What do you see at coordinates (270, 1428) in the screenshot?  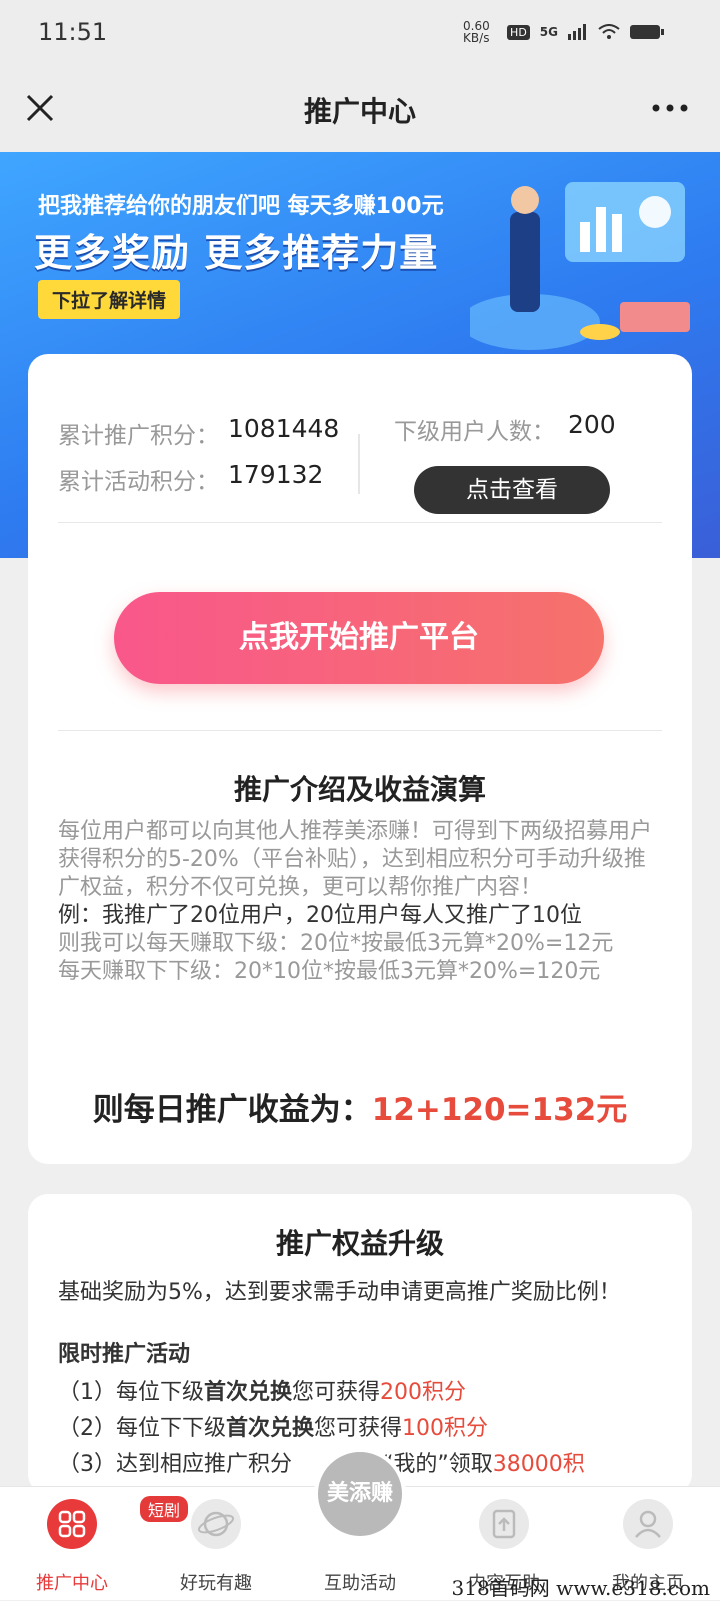 I see `item2-bold: 首次兑换` at bounding box center [270, 1428].